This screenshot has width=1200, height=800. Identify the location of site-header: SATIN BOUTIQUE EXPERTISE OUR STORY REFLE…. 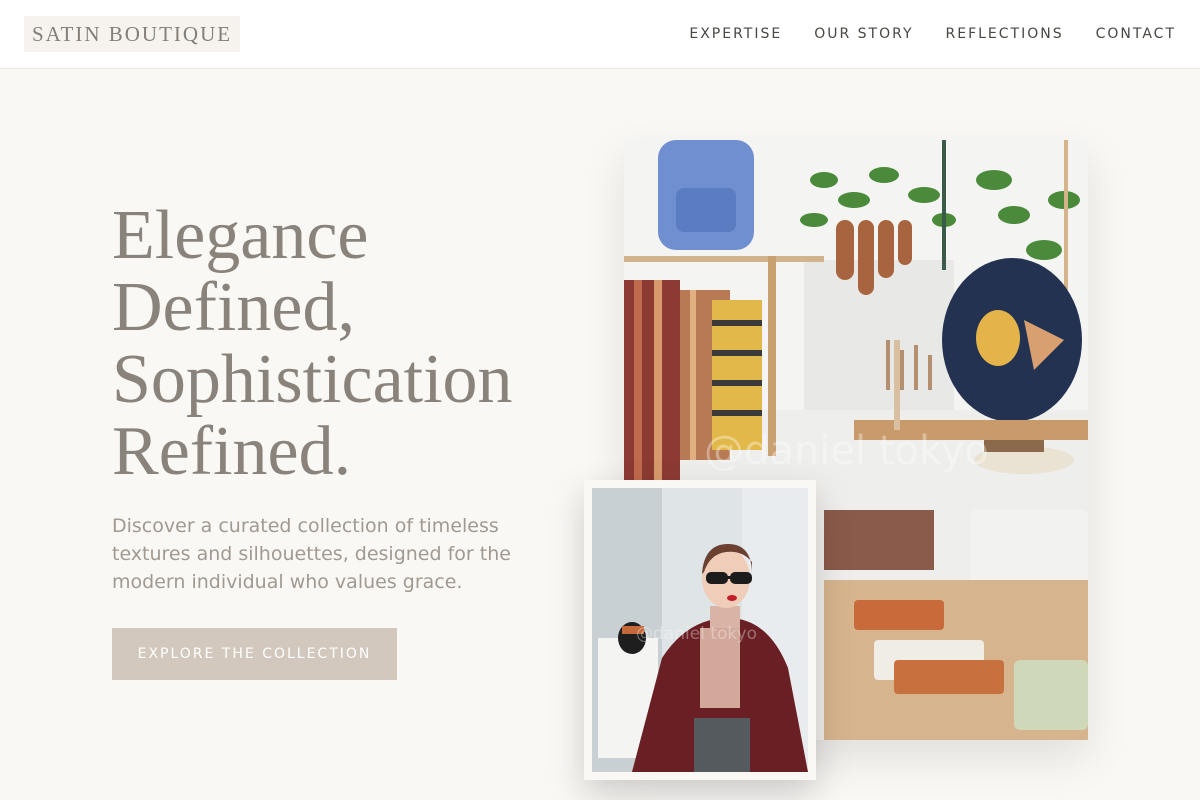
(600, 34).